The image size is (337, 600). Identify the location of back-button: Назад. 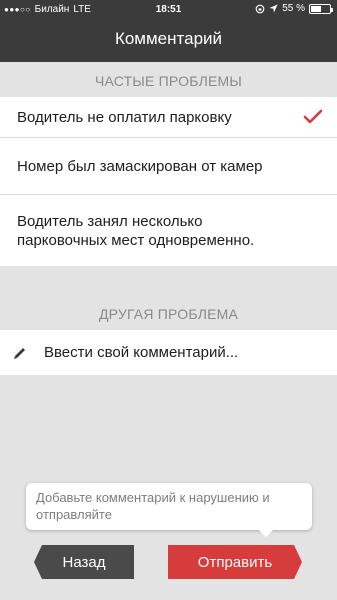
(84, 562).